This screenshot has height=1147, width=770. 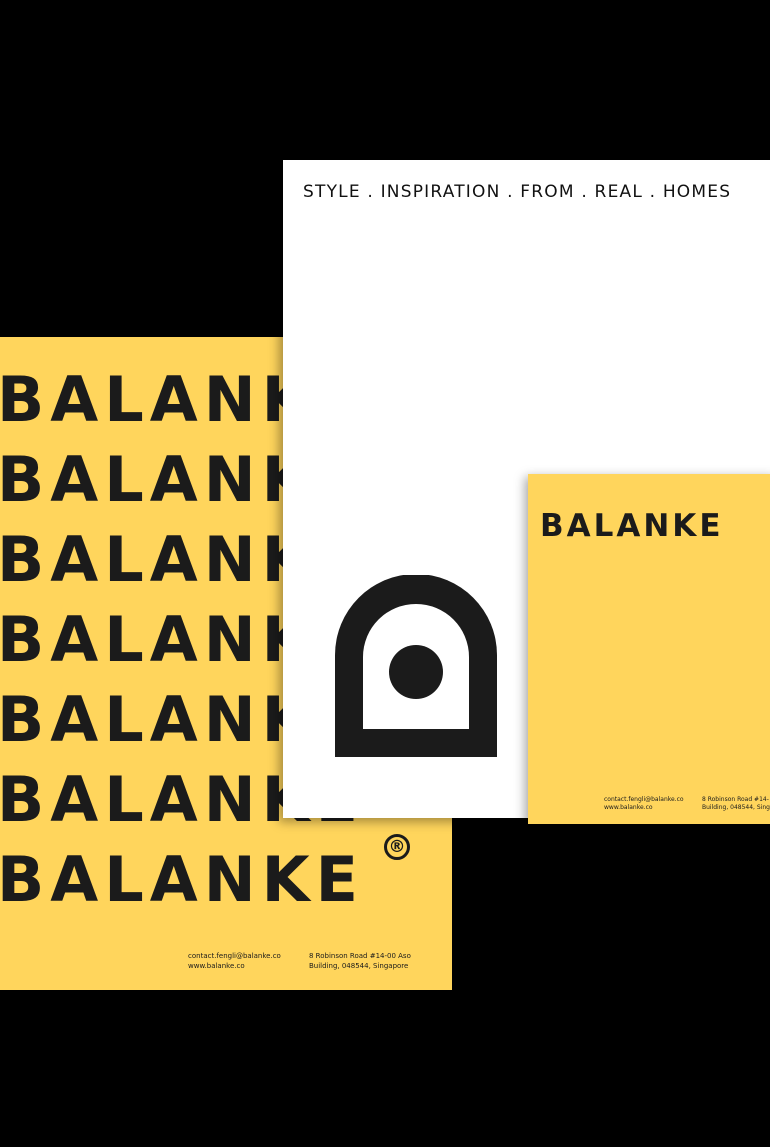 I want to click on card-contact-email: contact.fengli@balanke.co, so click(x=644, y=799).